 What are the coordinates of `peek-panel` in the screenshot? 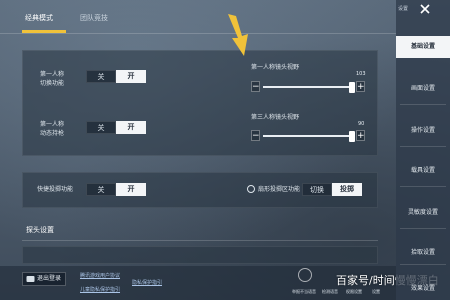 It's located at (200, 255).